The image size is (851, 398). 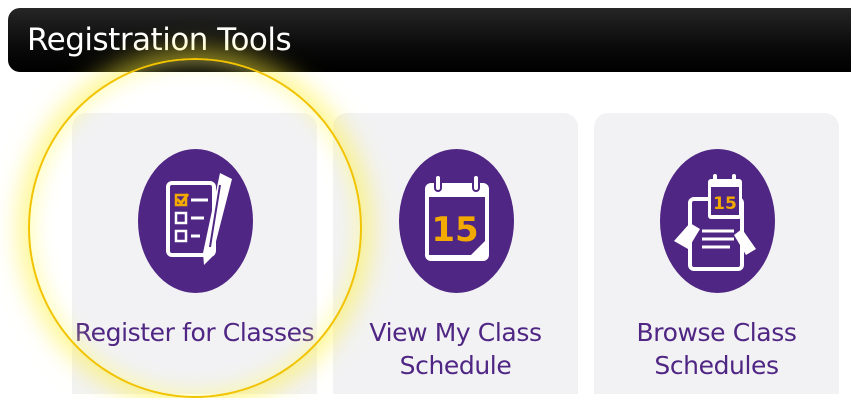 I want to click on page-title: Registration Tools, so click(x=159, y=40).